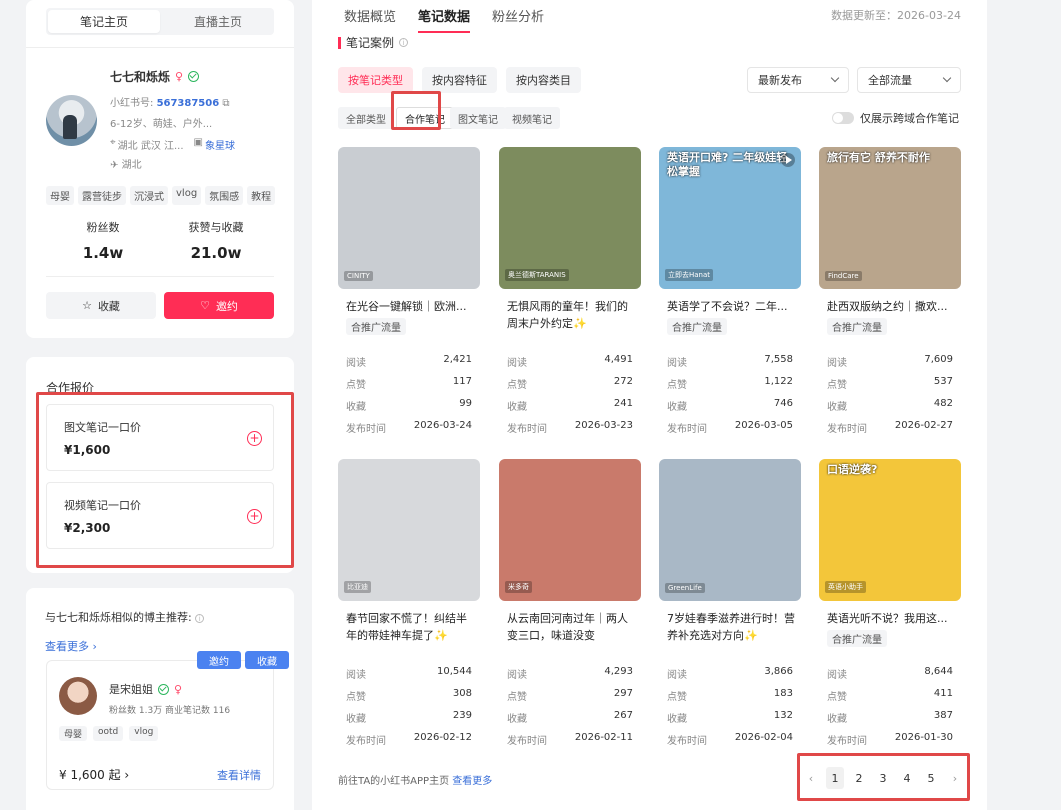 This screenshot has height=810, width=1061. What do you see at coordinates (140, 77) in the screenshot?
I see `profile-name: 七七和烁烁` at bounding box center [140, 77].